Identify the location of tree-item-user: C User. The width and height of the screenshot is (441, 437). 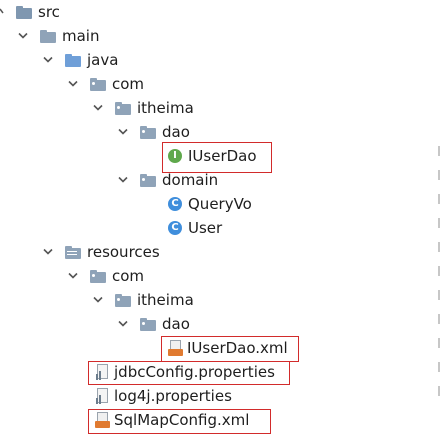
(195, 228).